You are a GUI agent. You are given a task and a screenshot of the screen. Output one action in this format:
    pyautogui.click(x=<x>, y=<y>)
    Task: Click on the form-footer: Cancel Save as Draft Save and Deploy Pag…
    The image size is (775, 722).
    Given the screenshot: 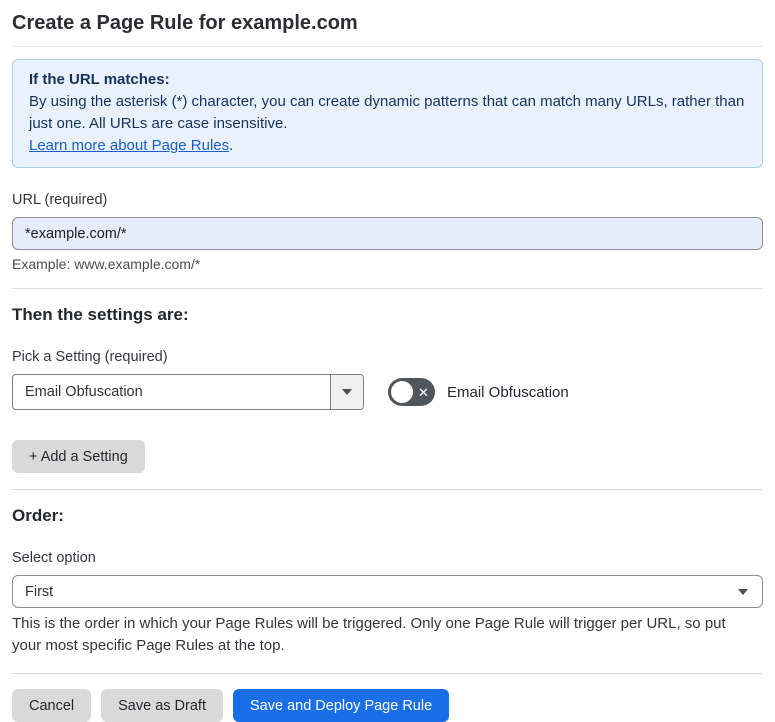 What is the action you would take?
    pyautogui.click(x=387, y=697)
    